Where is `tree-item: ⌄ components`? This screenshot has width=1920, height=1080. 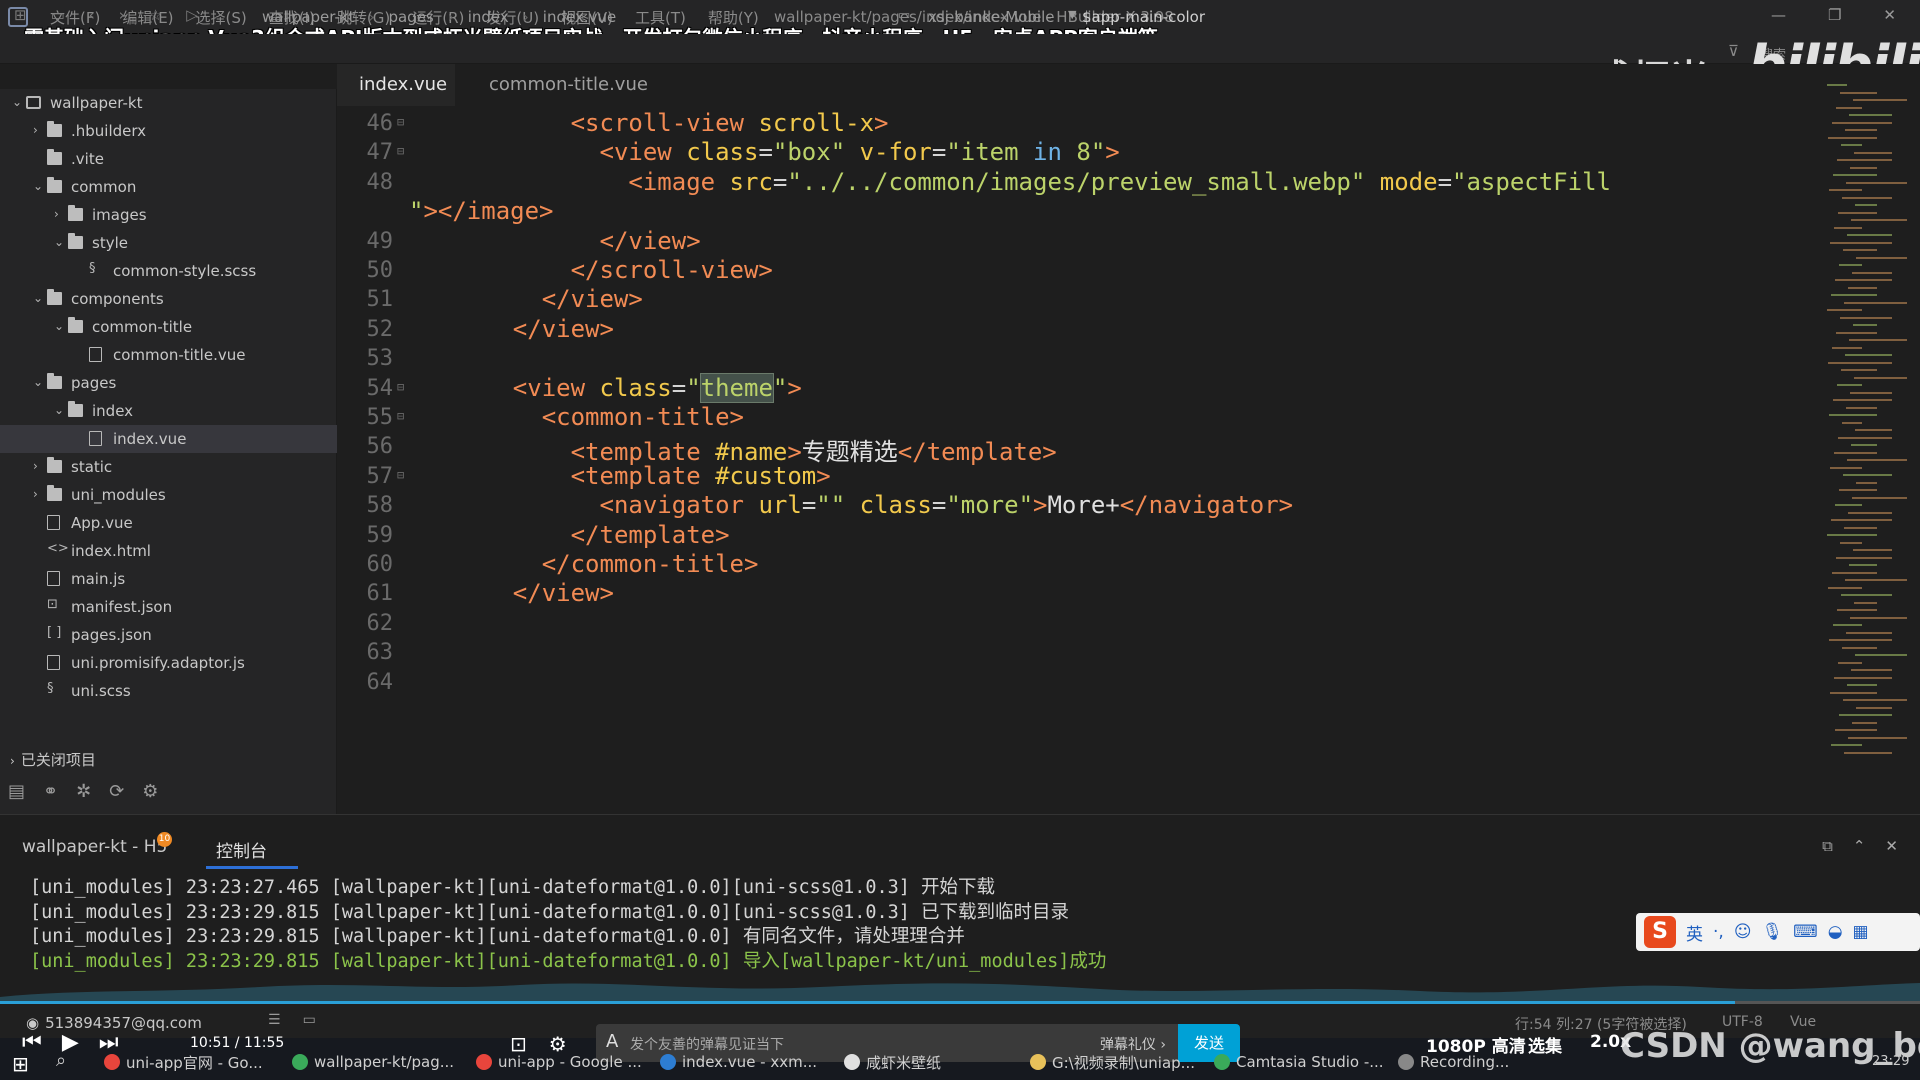
tree-item: ⌄ components is located at coordinates (168, 299).